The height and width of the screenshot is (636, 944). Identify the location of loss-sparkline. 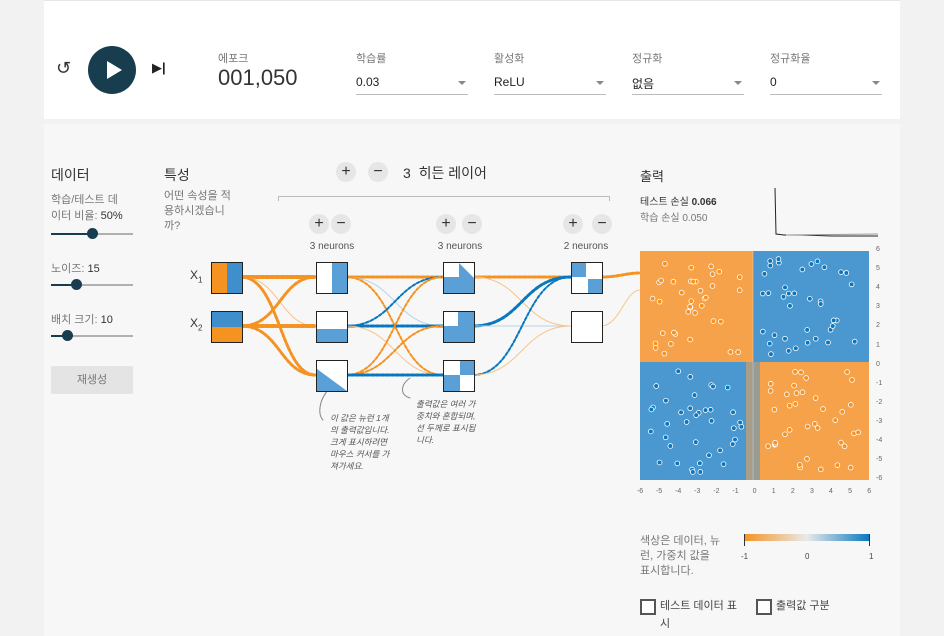
(826, 212).